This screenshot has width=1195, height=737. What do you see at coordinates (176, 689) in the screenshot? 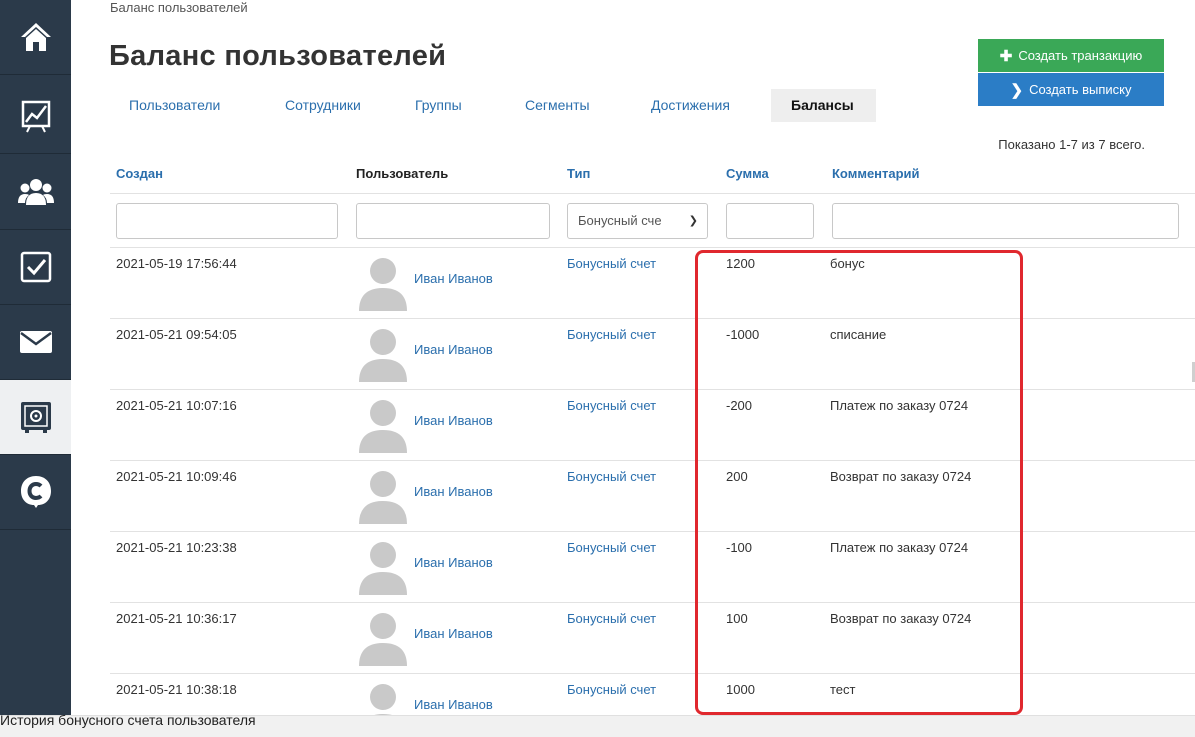
I see `cell-created: 2021-05-21 10:38:18` at bounding box center [176, 689].